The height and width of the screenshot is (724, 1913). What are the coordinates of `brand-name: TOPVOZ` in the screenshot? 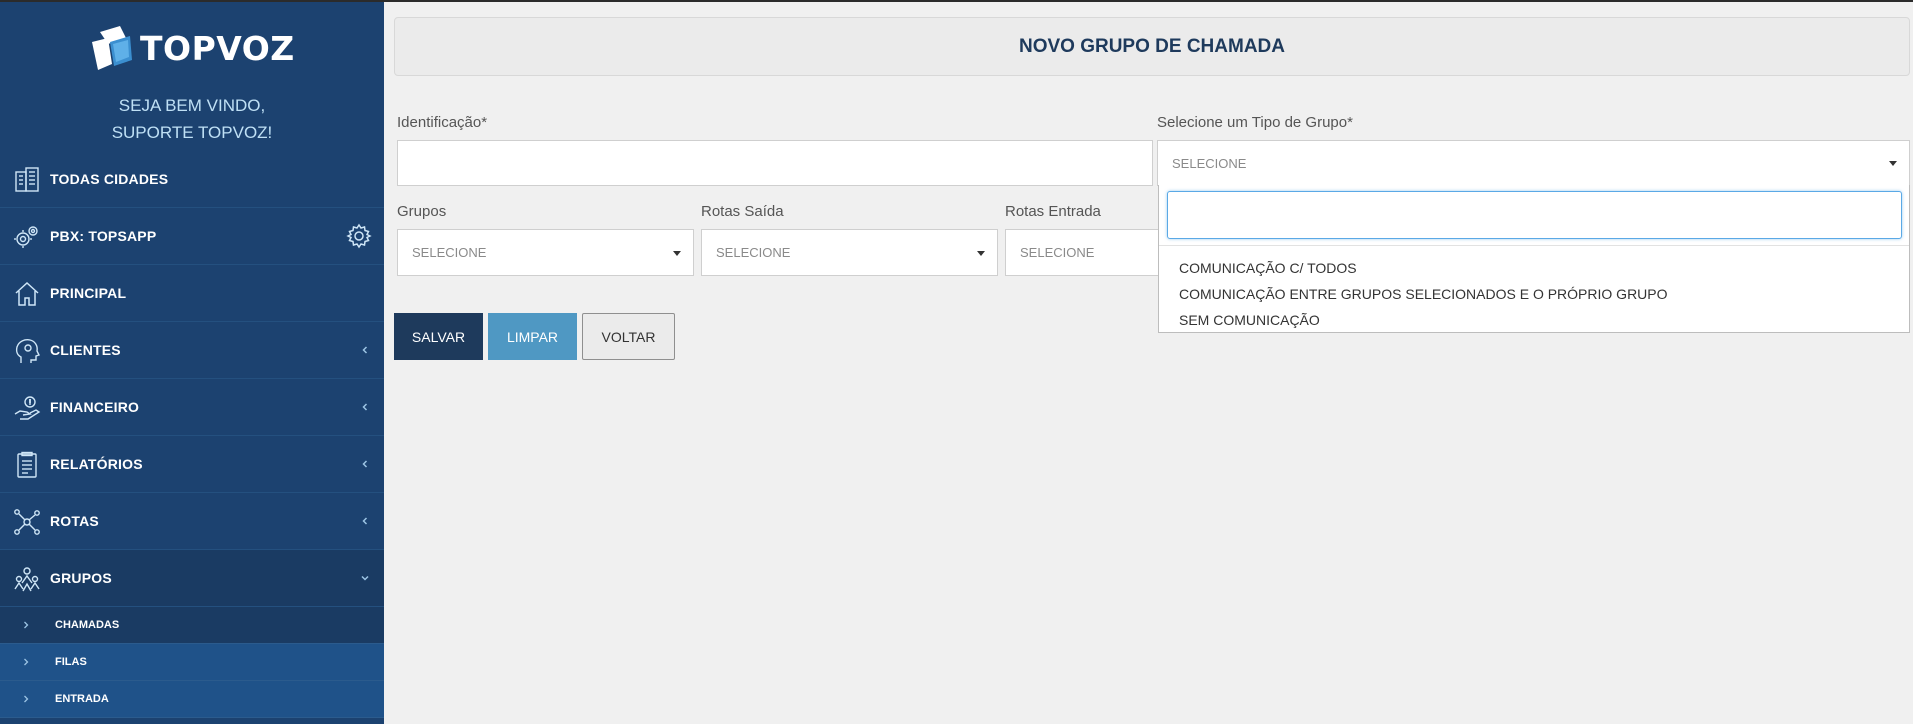 It's located at (217, 48).